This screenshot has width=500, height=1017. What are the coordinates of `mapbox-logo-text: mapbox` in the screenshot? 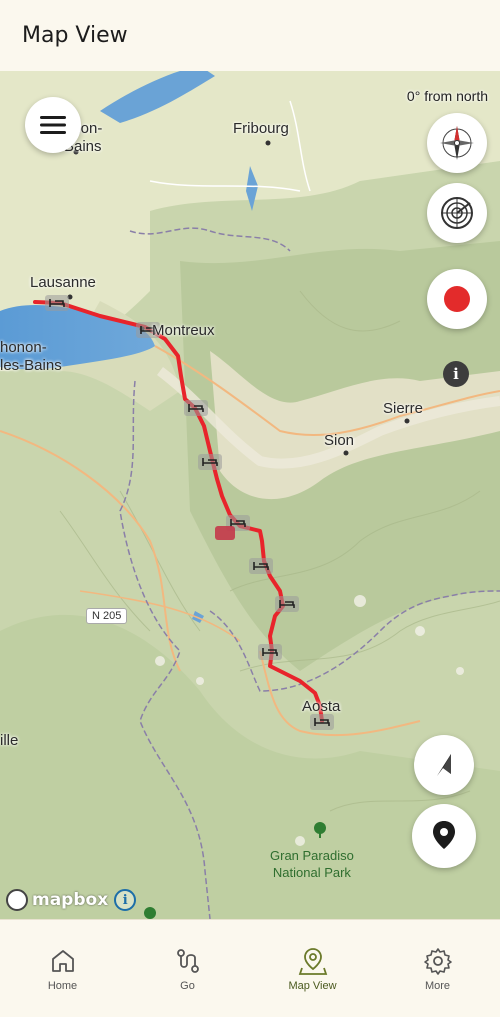 It's located at (70, 900).